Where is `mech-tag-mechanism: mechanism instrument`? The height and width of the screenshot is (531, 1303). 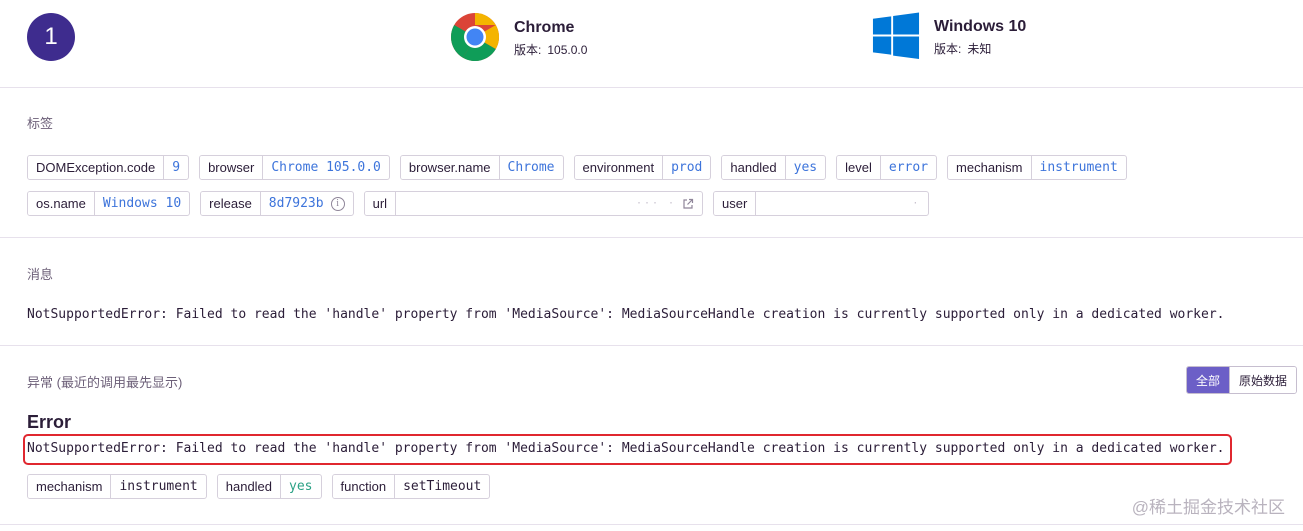
mech-tag-mechanism: mechanism instrument is located at coordinates (117, 486).